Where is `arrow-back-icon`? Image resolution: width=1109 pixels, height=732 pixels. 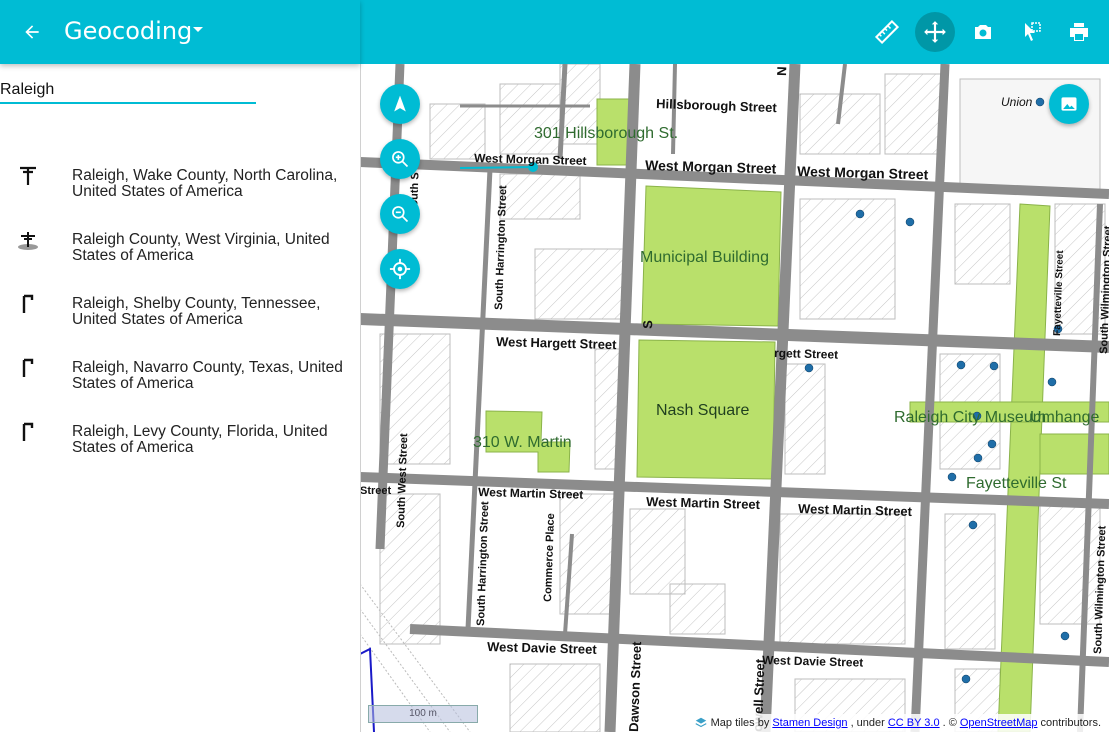
arrow-back-icon is located at coordinates (32, 32).